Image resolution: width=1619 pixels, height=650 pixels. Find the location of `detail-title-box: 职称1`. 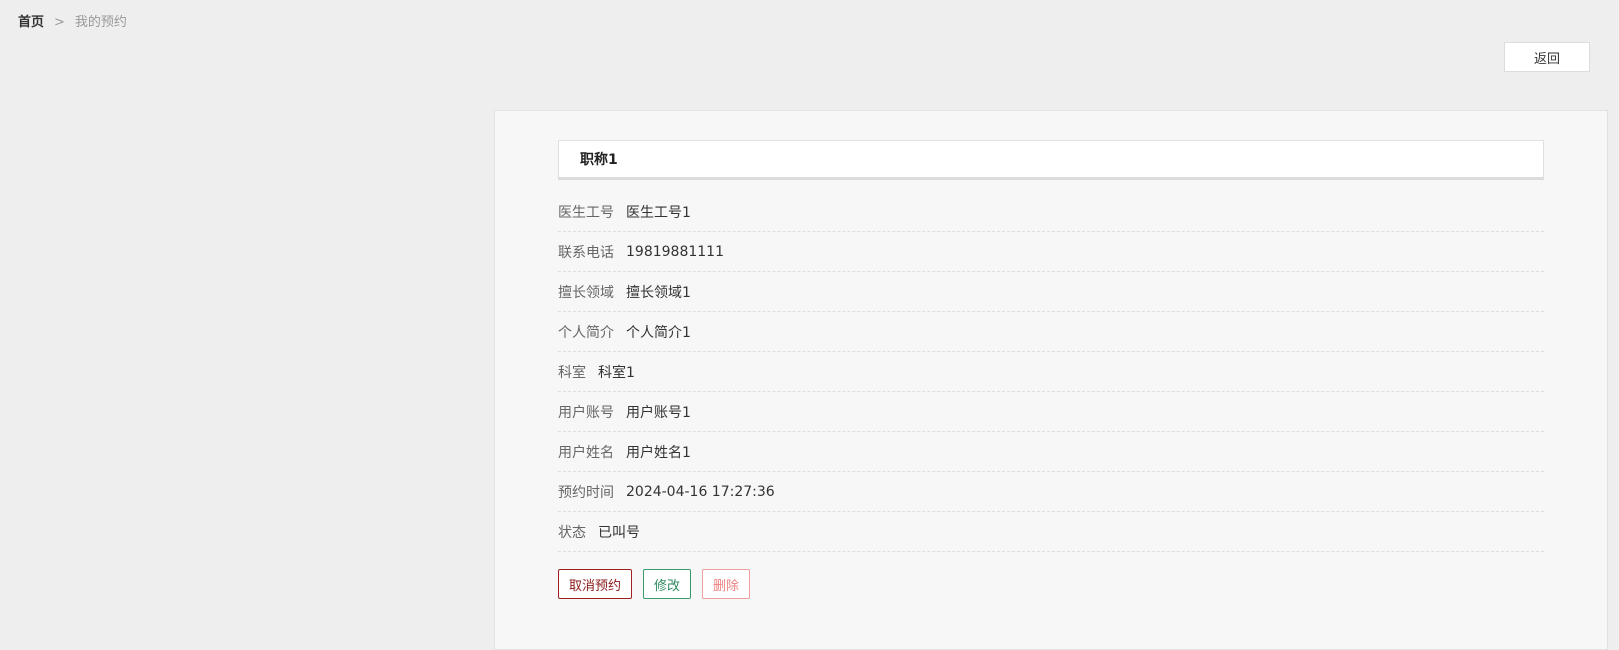

detail-title-box: 职称1 is located at coordinates (1051, 160).